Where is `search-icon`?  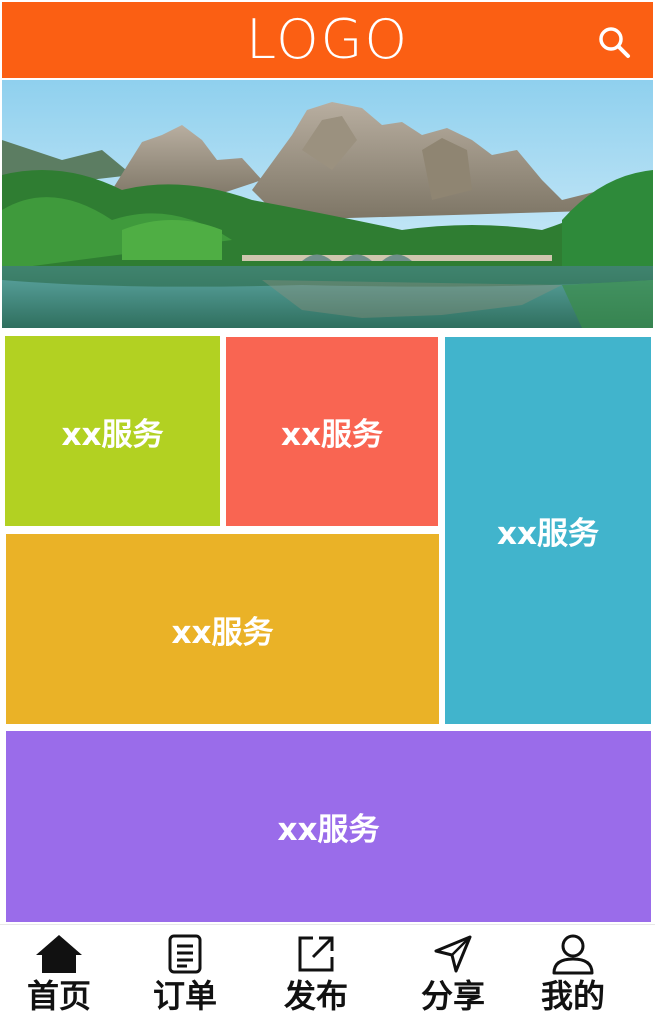 search-icon is located at coordinates (614, 42).